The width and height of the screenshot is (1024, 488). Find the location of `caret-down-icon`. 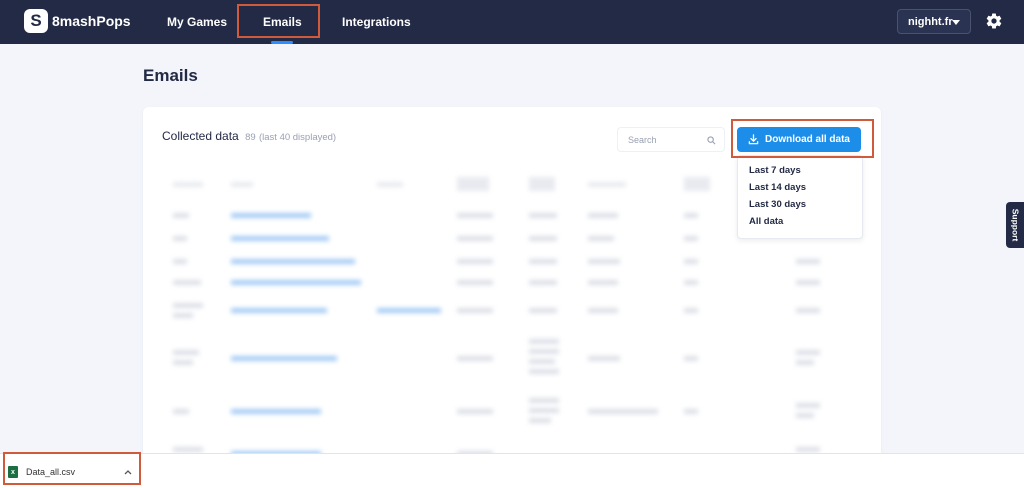

caret-down-icon is located at coordinates (956, 22).